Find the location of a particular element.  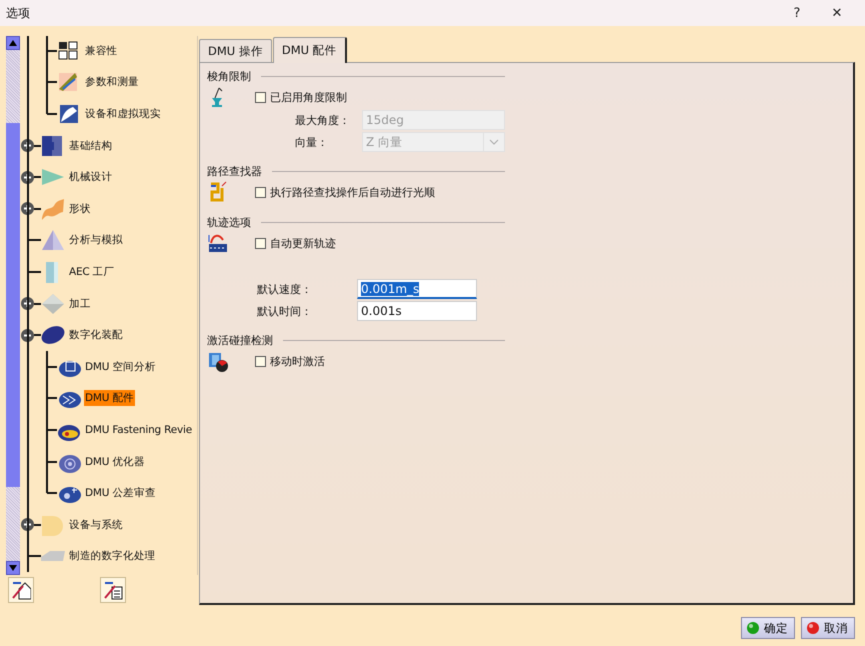

document-icon is located at coordinates (113, 590).